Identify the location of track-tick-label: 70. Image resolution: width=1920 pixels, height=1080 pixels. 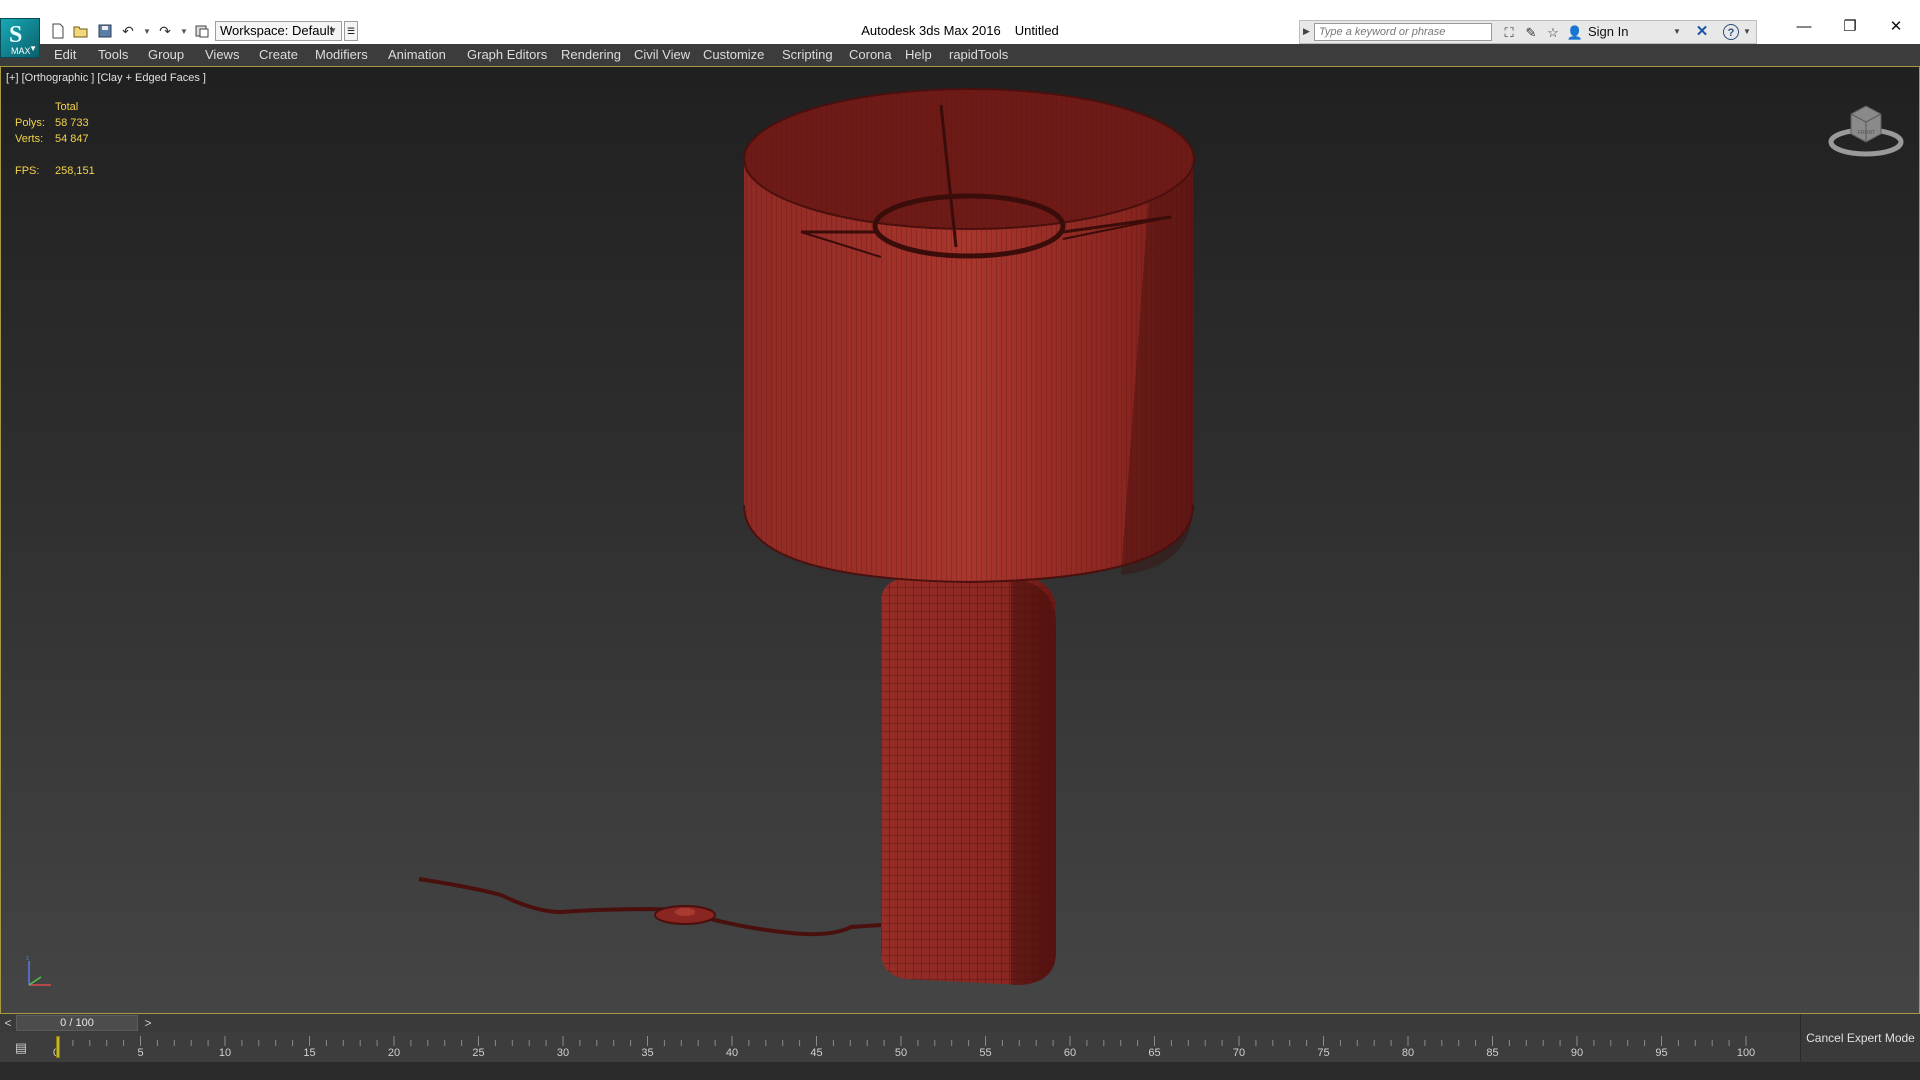
(1239, 1053).